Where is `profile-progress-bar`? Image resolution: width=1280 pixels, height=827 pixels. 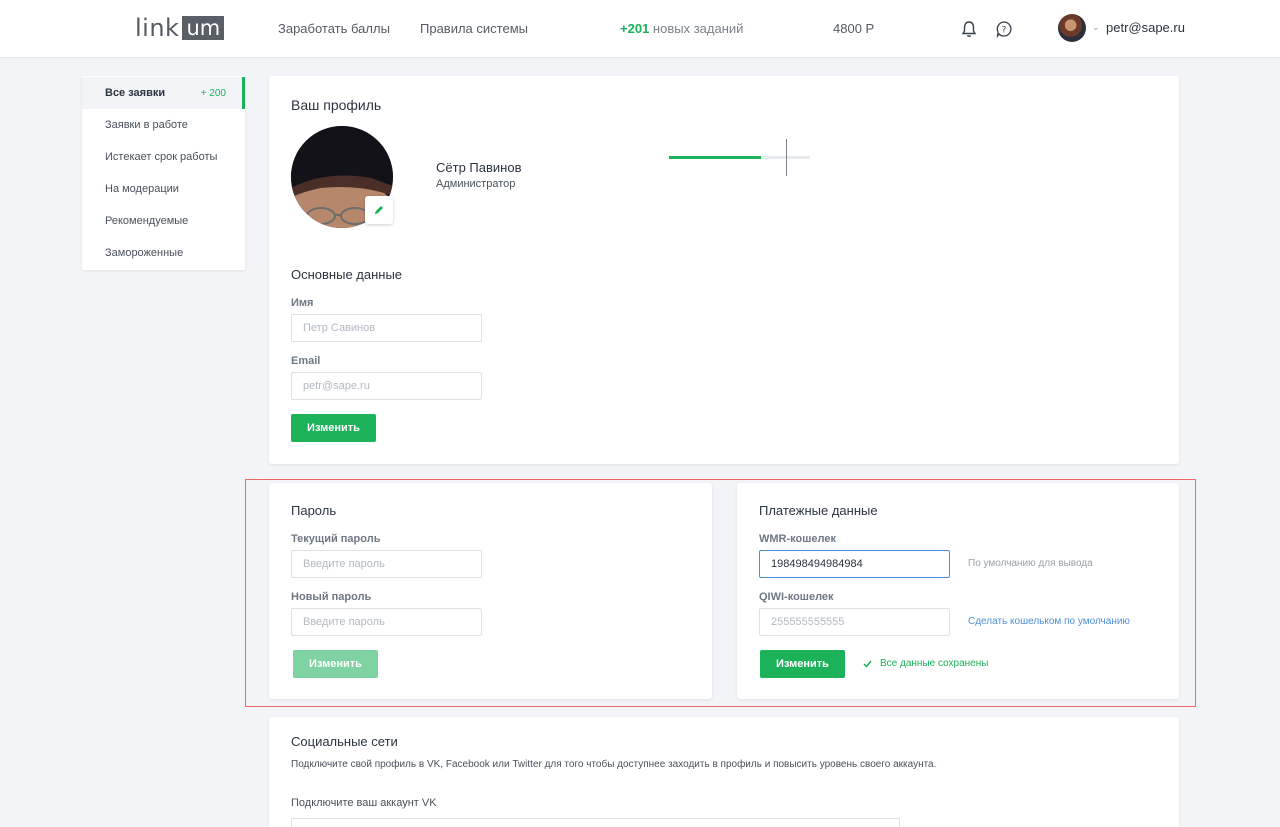 profile-progress-bar is located at coordinates (739, 157).